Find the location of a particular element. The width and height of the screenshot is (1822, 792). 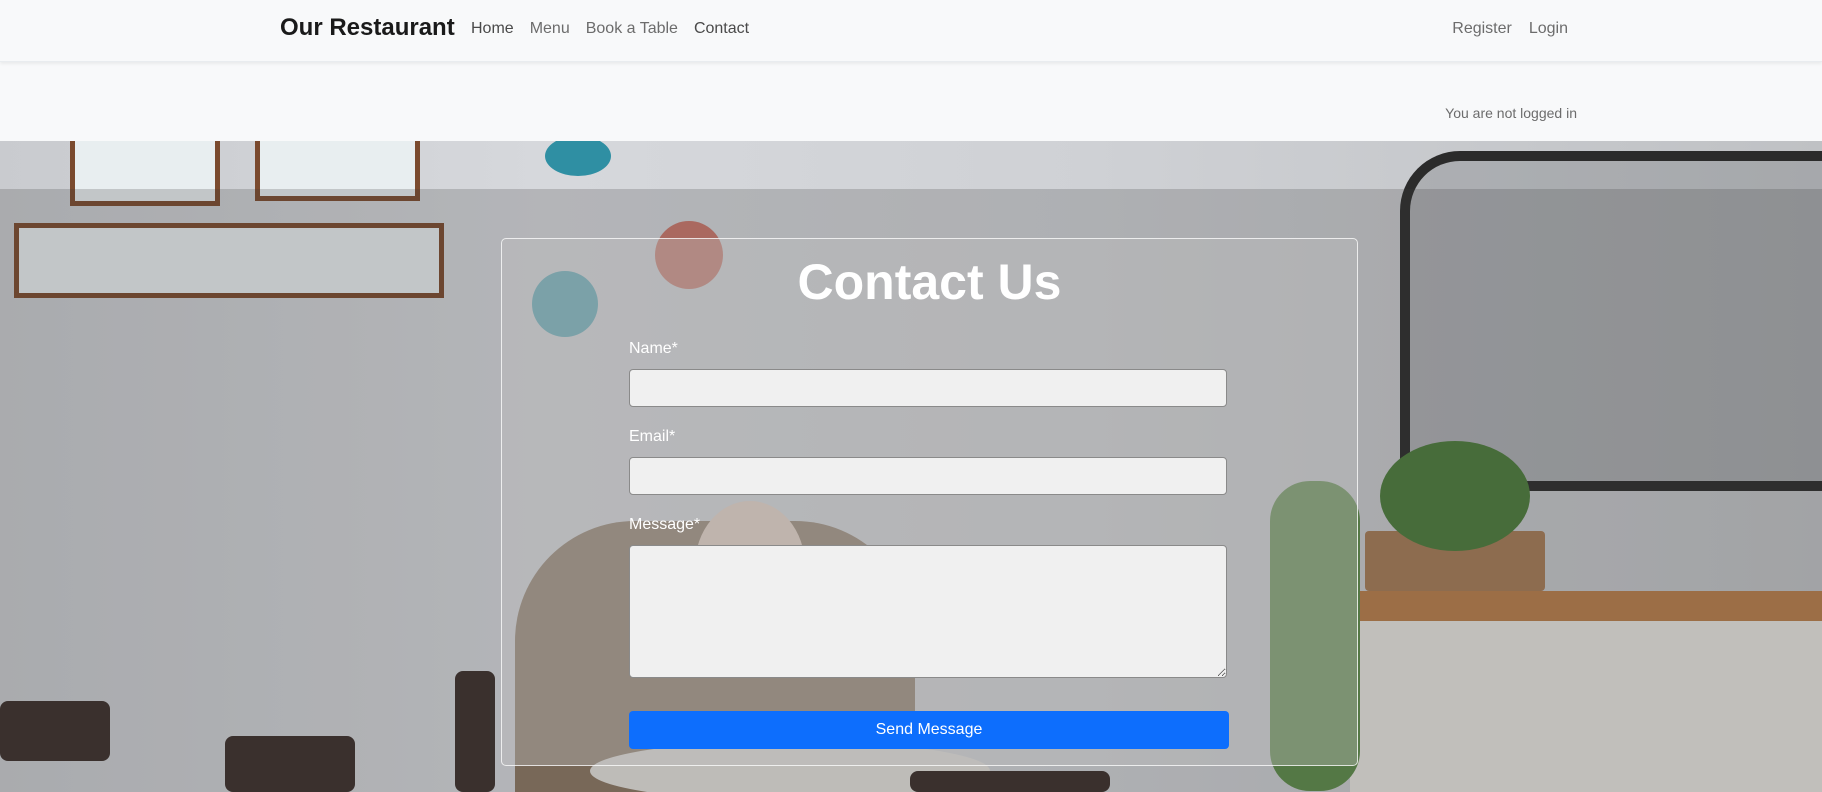

nav-link-register: Register is located at coordinates (1482, 29).